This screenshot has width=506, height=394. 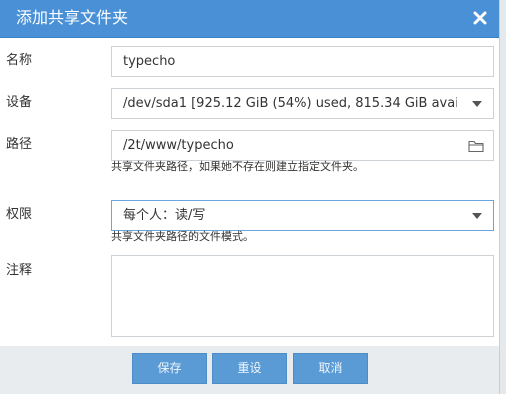 What do you see at coordinates (19, 60) in the screenshot?
I see `name-label: 名称` at bounding box center [19, 60].